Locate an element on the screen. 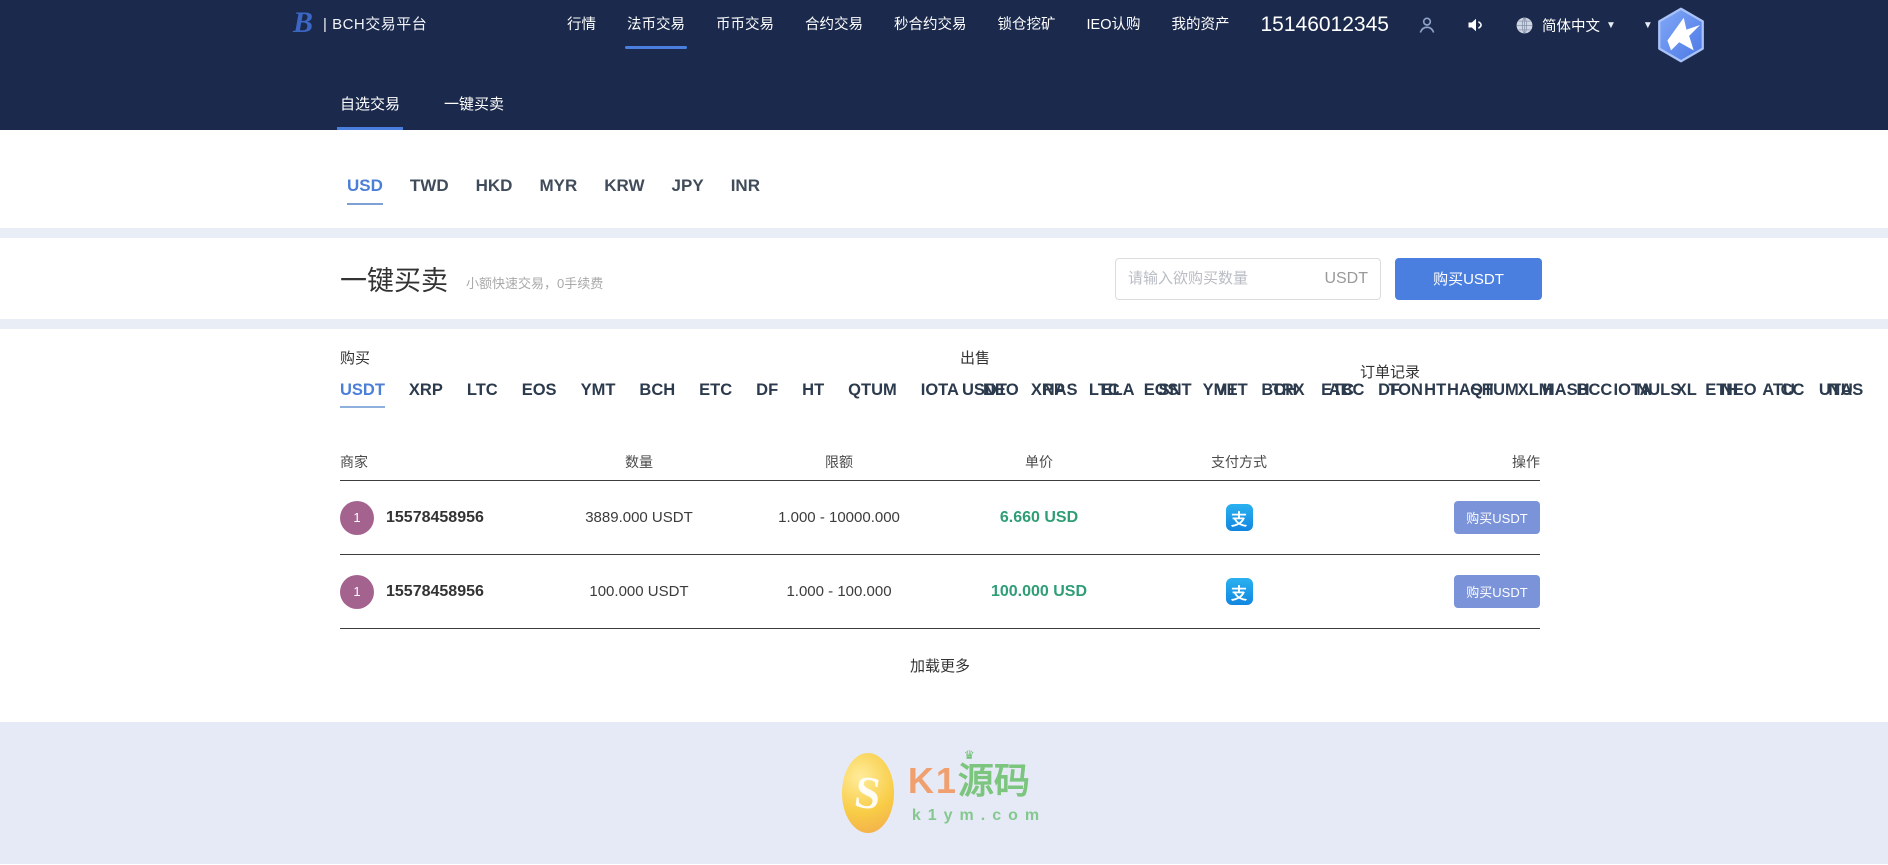 The image size is (1888, 865). coin-tab: LTC is located at coordinates (1104, 393).